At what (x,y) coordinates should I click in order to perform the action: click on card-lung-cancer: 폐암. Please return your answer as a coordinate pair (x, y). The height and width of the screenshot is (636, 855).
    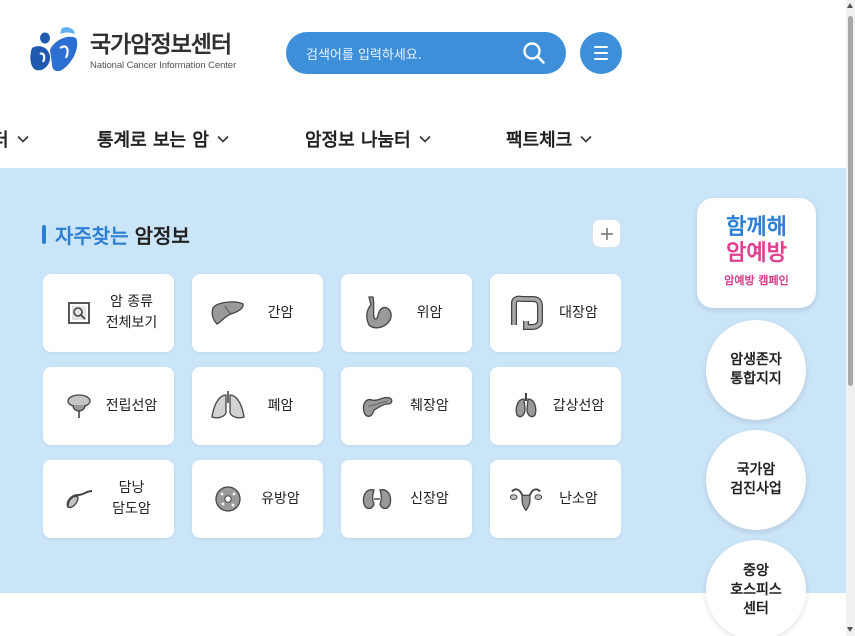
    Looking at the image, I should click on (257, 406).